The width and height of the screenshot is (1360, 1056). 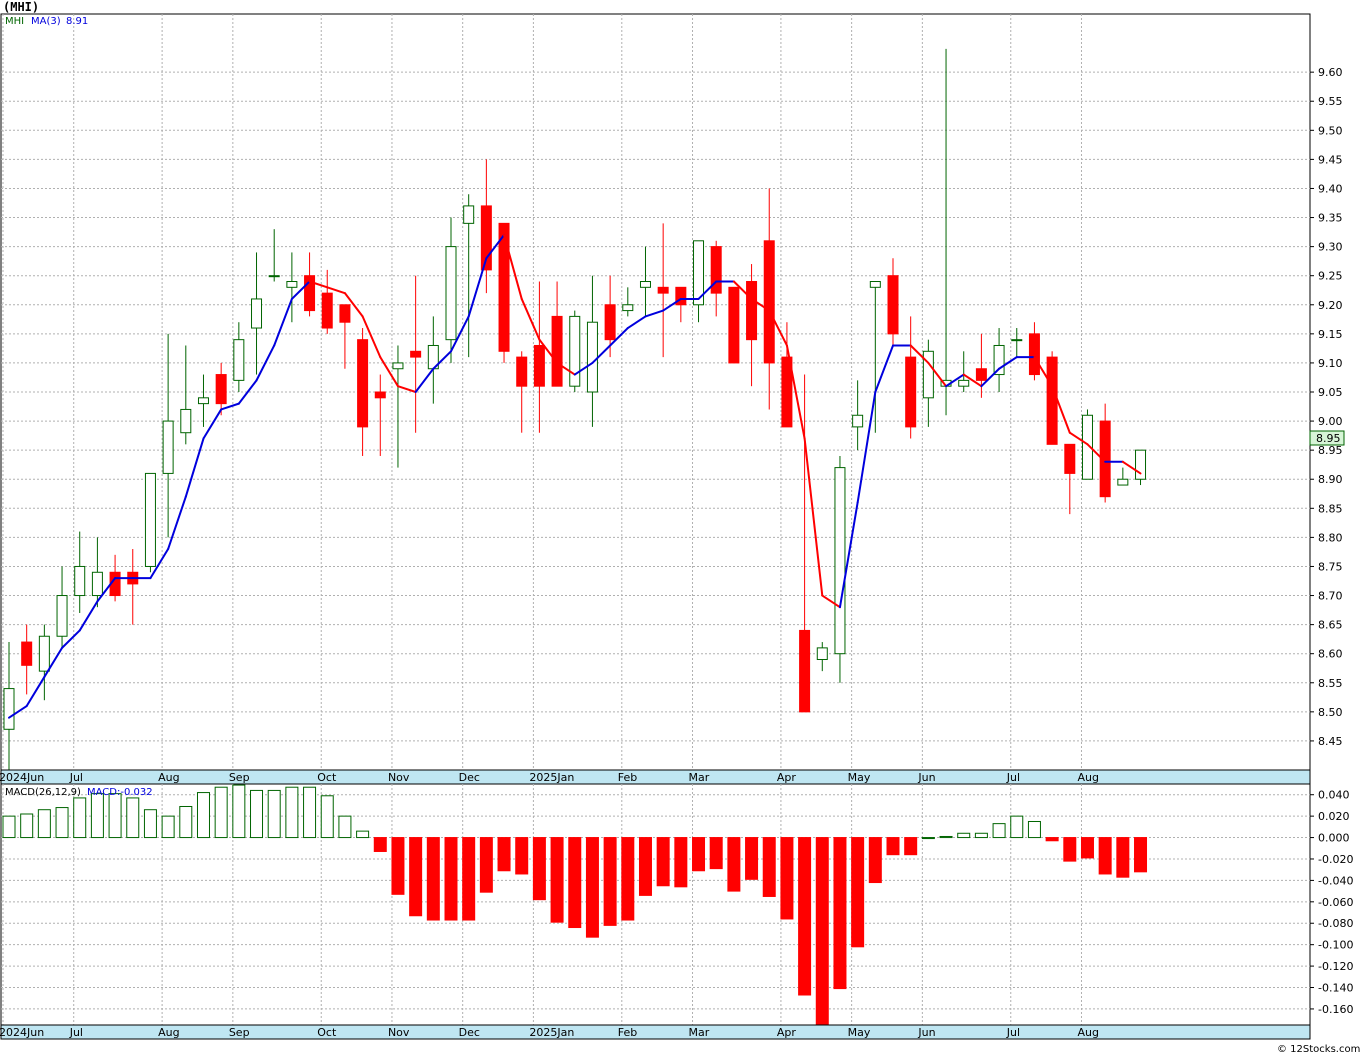 What do you see at coordinates (859, 1032) in the screenshot?
I see `macd-x-tick-label: May` at bounding box center [859, 1032].